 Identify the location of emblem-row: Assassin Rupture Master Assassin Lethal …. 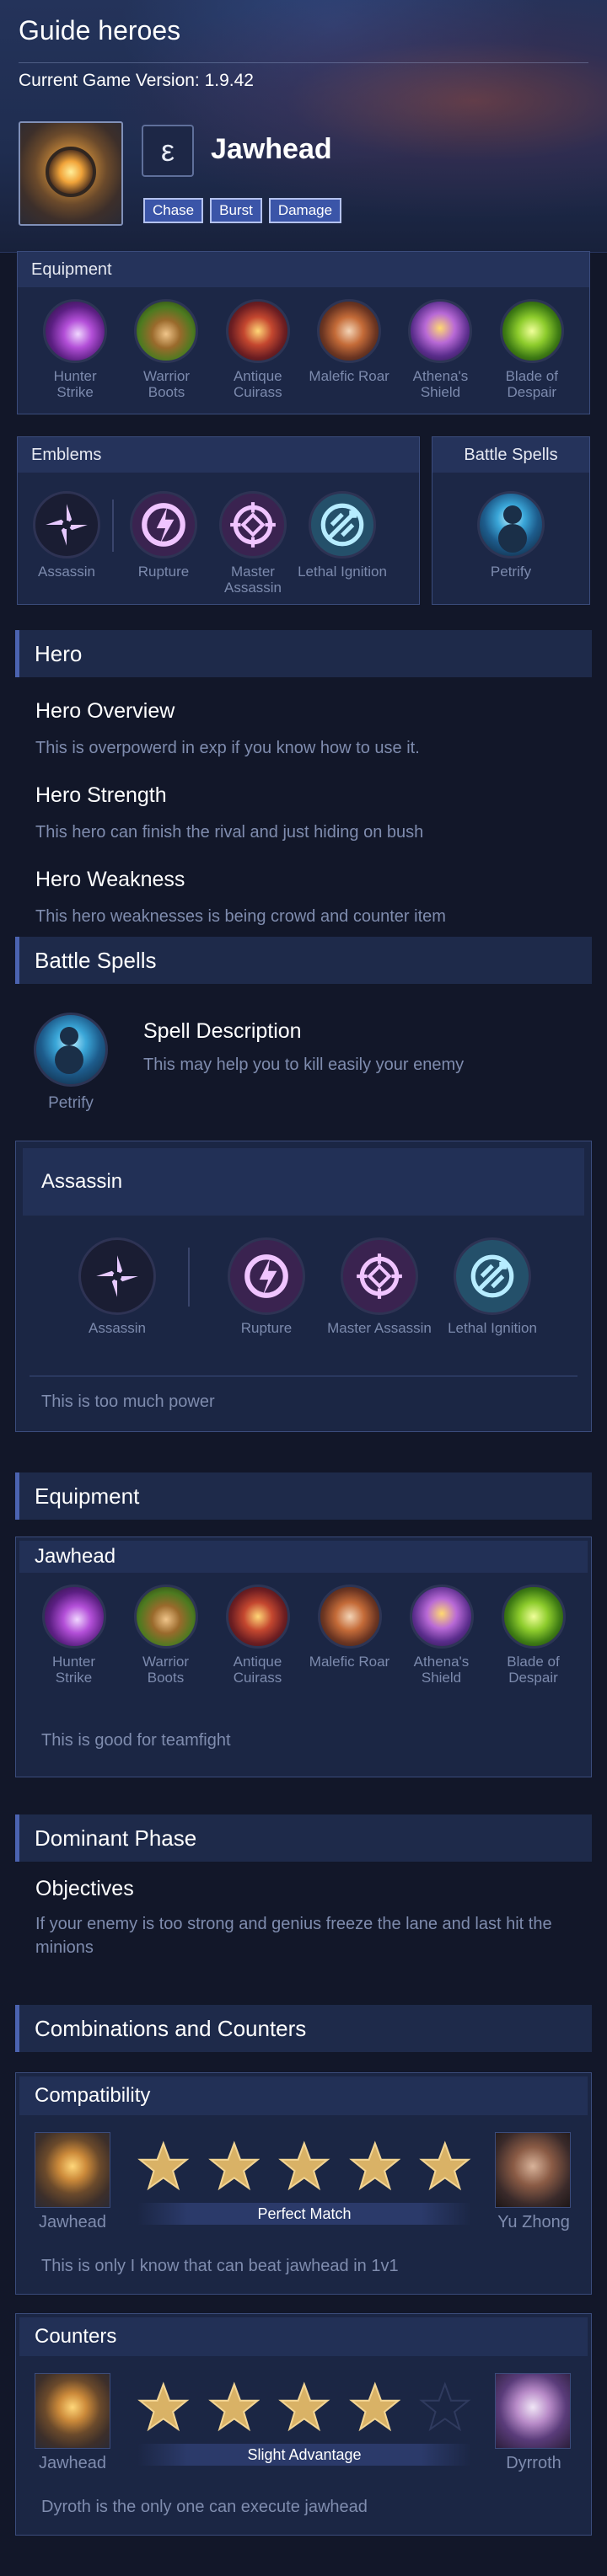
(218, 543).